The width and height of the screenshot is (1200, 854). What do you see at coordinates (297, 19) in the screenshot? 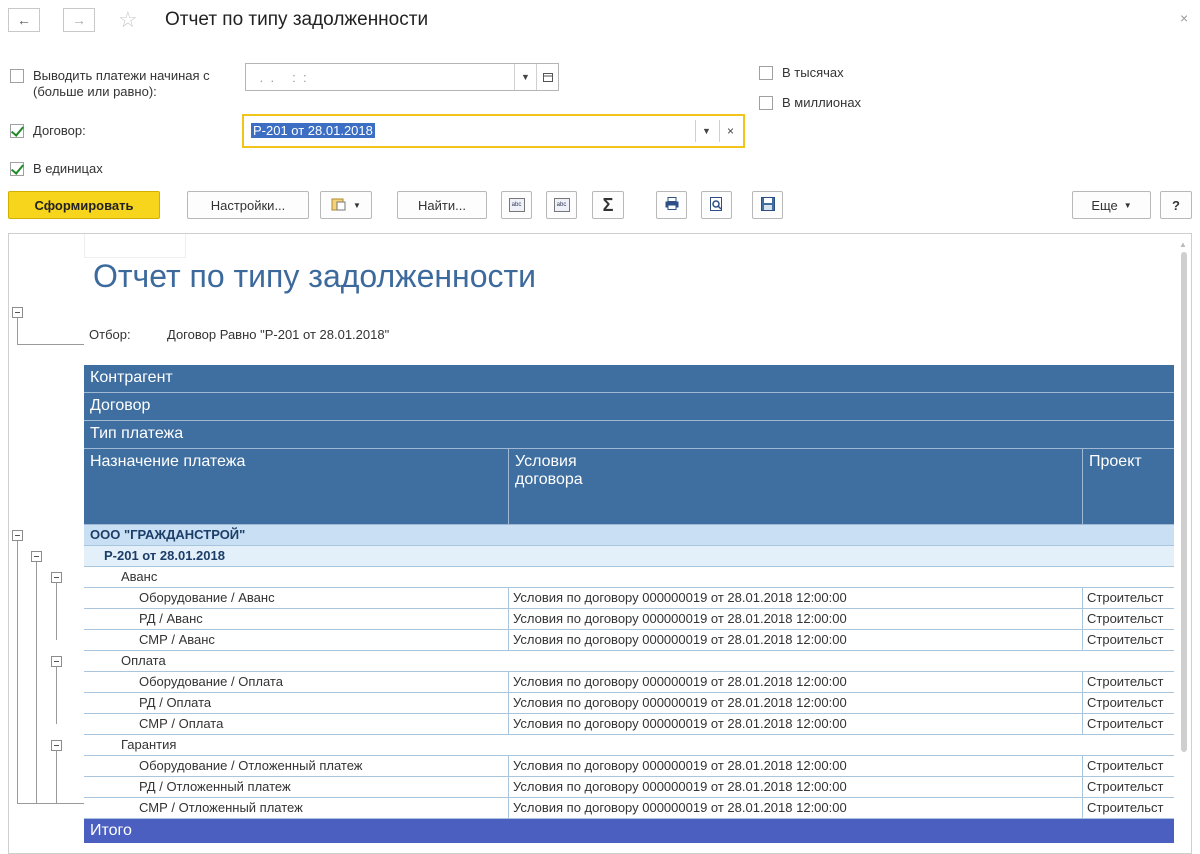
I see `window-title: Отчет по типу задолженности` at bounding box center [297, 19].